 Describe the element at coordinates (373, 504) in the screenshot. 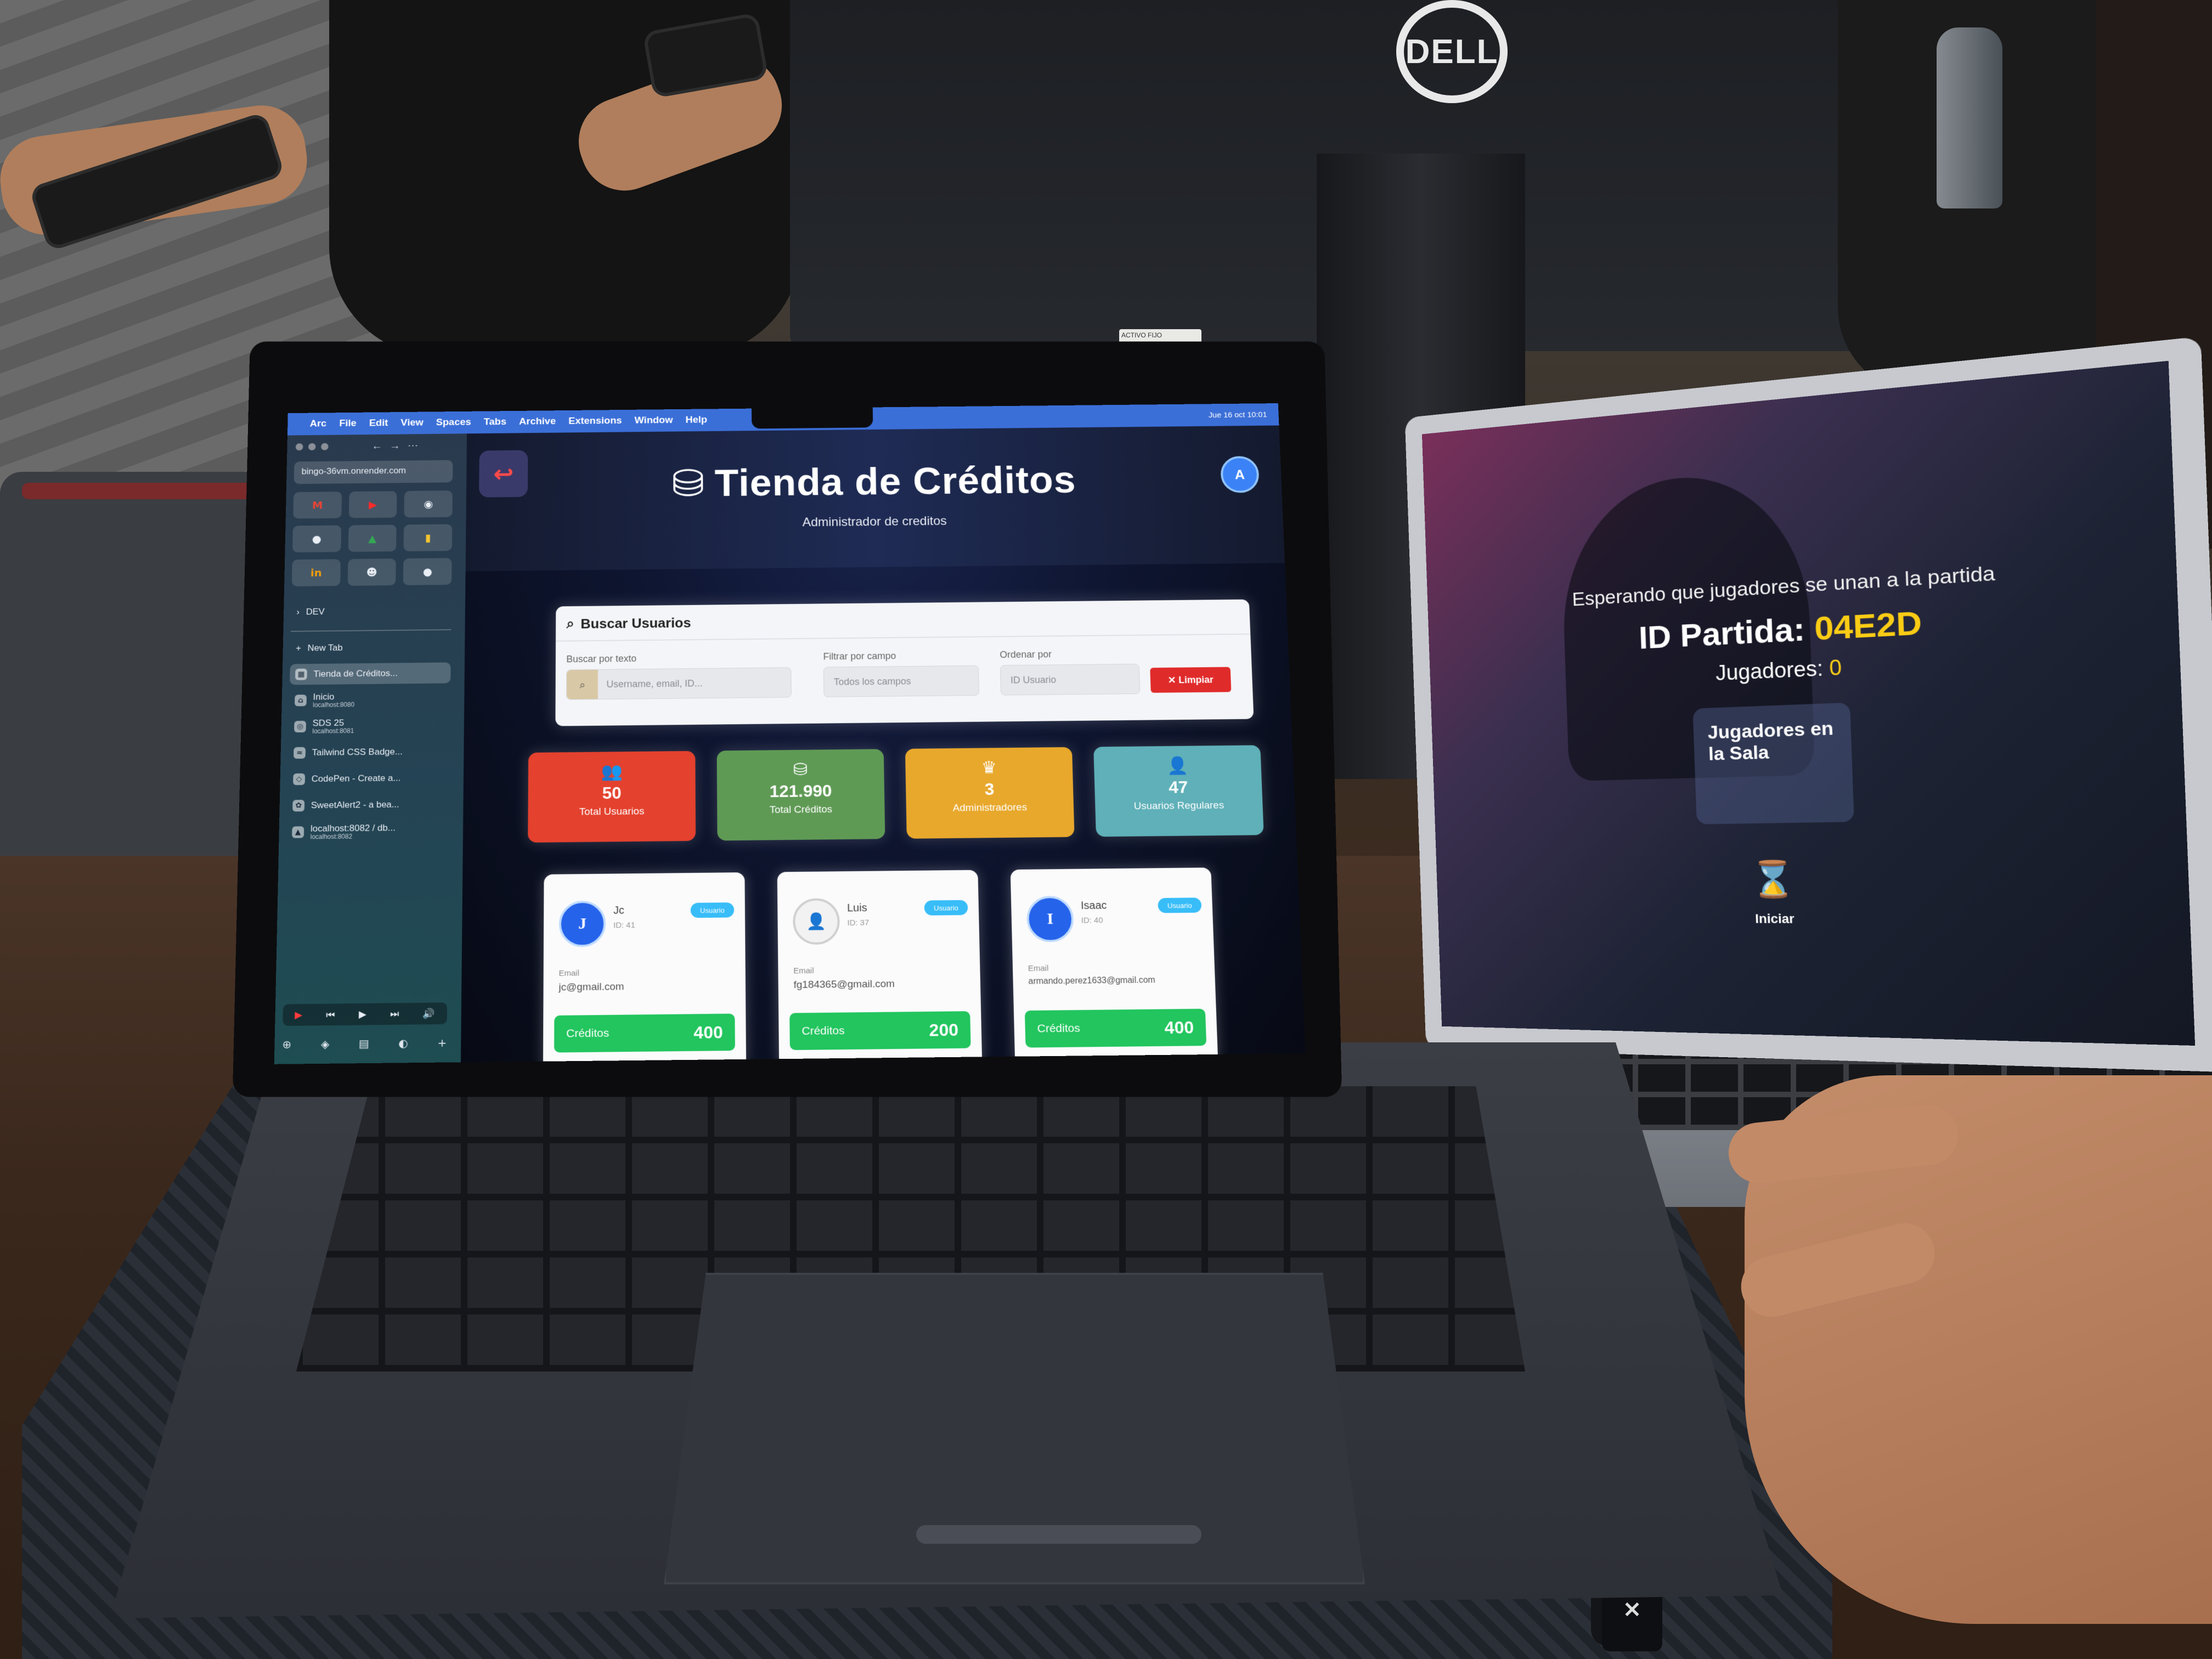

I see `favorite-youtube-icon: ▶` at that location.